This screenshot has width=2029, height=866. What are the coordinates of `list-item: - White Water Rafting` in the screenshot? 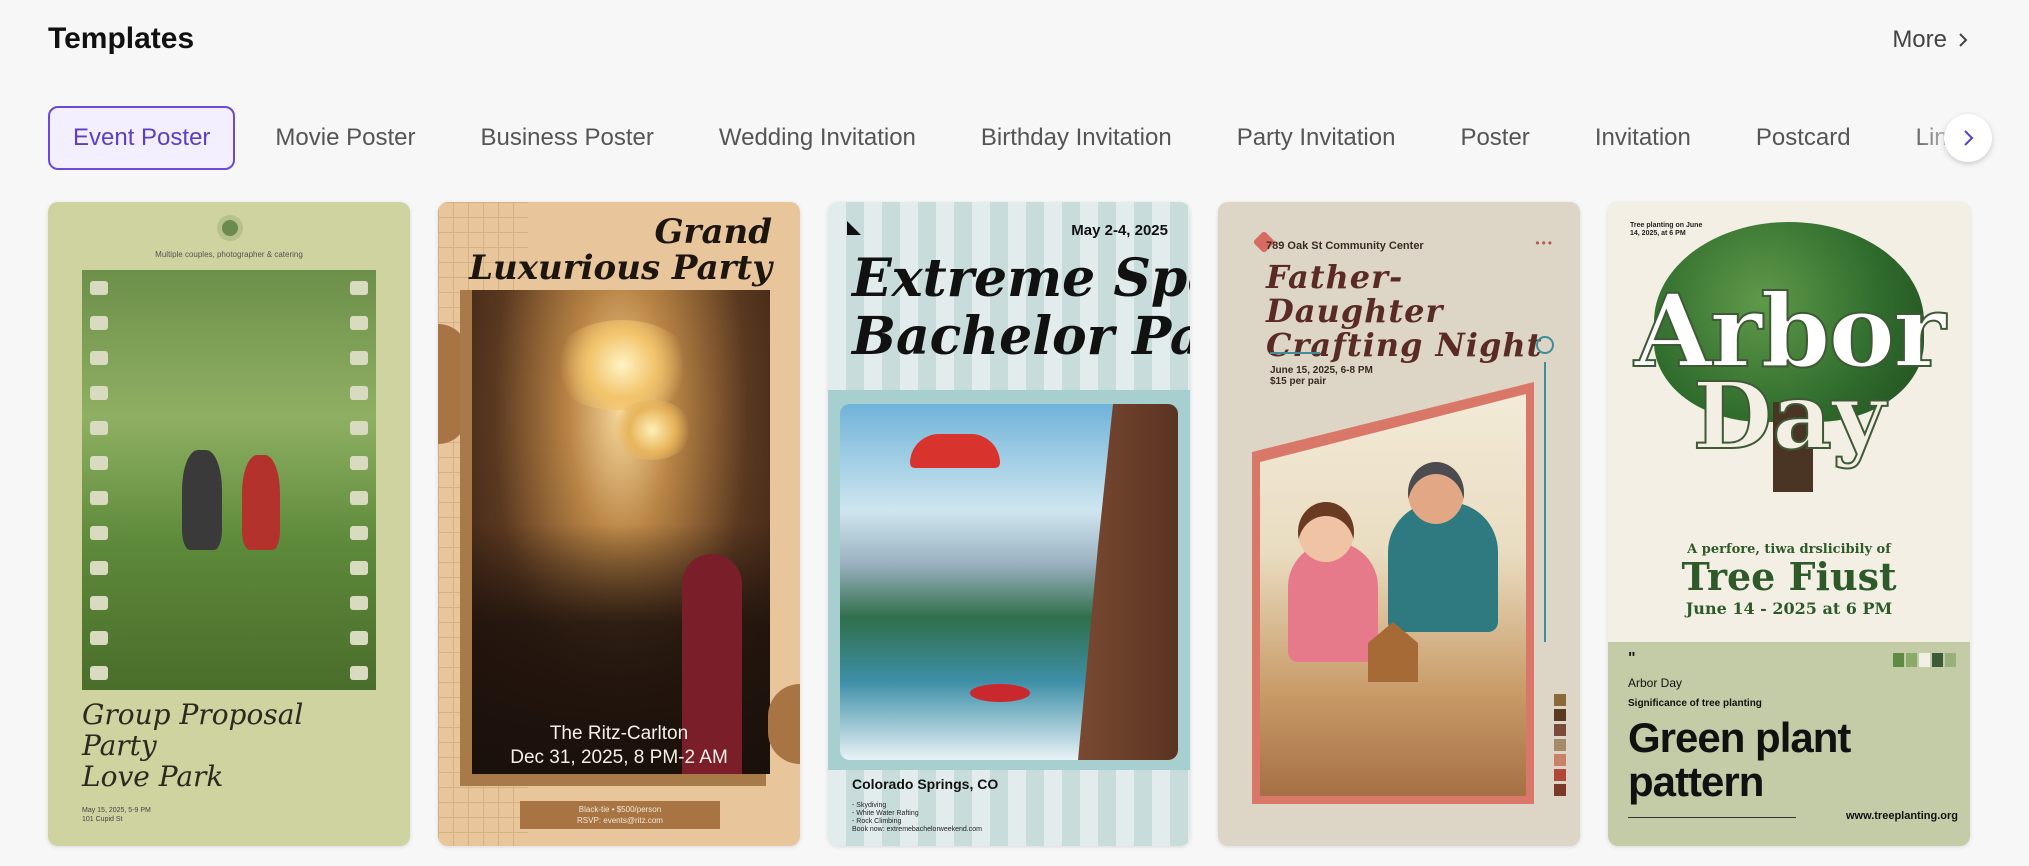 It's located at (885, 813).